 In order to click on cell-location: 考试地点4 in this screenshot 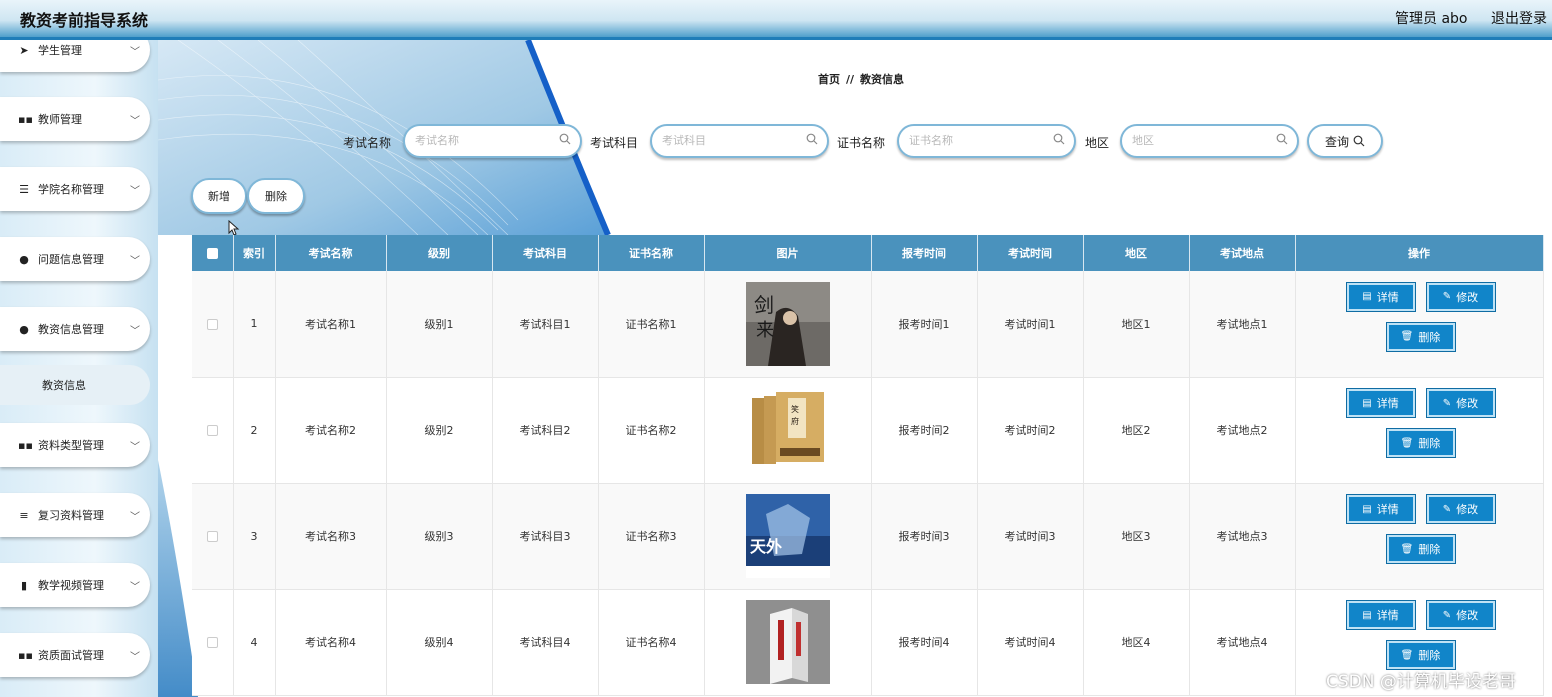, I will do `click(1242, 642)`.